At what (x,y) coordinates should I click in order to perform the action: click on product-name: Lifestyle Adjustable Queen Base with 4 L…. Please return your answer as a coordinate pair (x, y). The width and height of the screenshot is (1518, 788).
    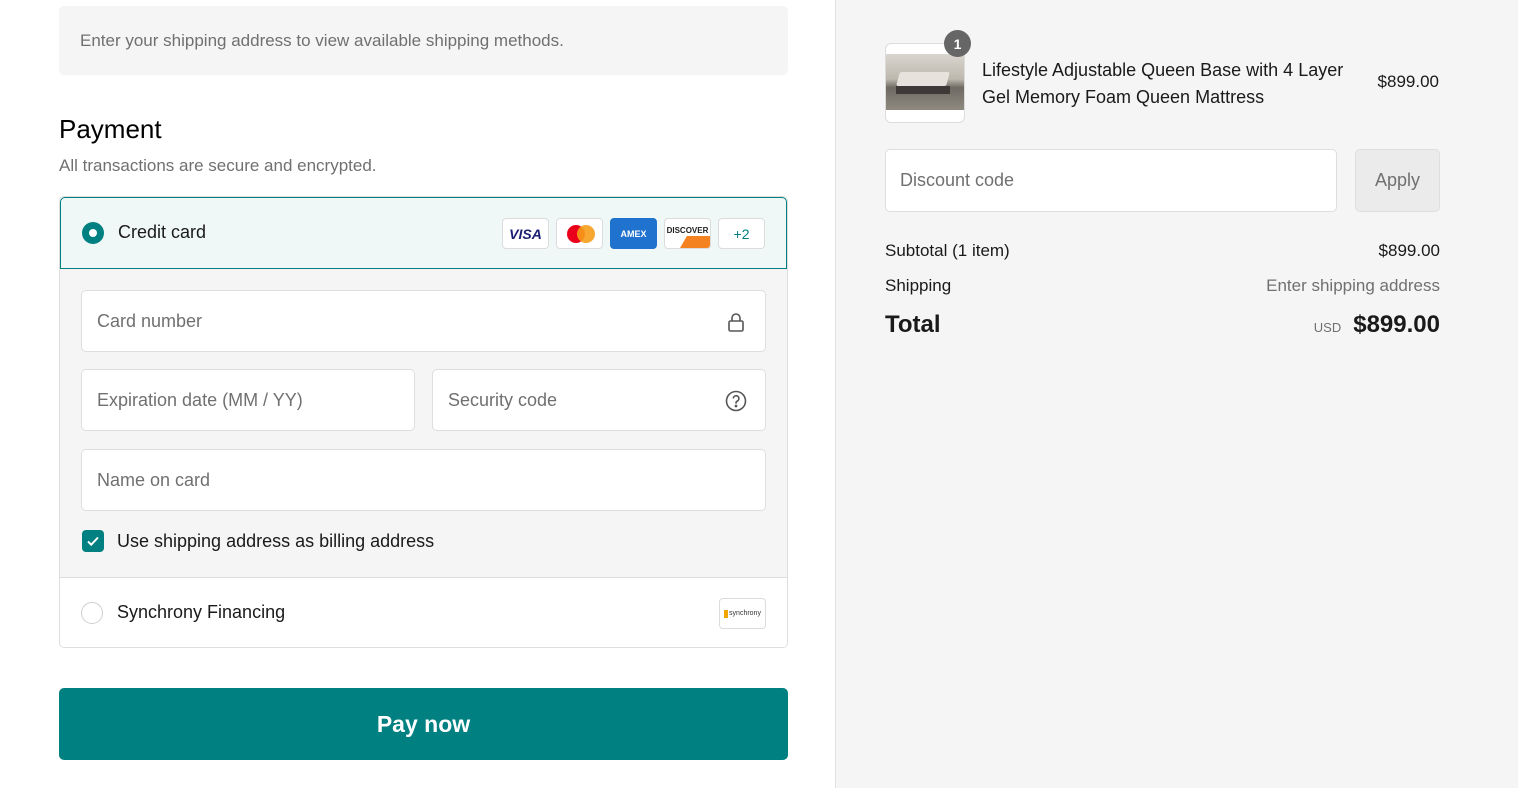
    Looking at the image, I should click on (1163, 83).